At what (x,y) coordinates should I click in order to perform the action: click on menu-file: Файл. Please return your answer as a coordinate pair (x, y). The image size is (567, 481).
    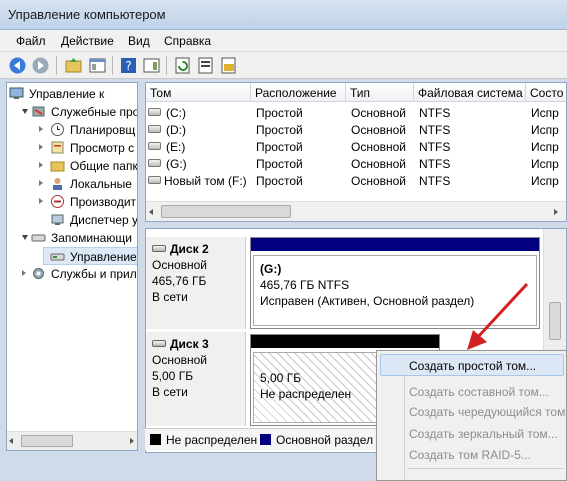
    Looking at the image, I should click on (31, 41).